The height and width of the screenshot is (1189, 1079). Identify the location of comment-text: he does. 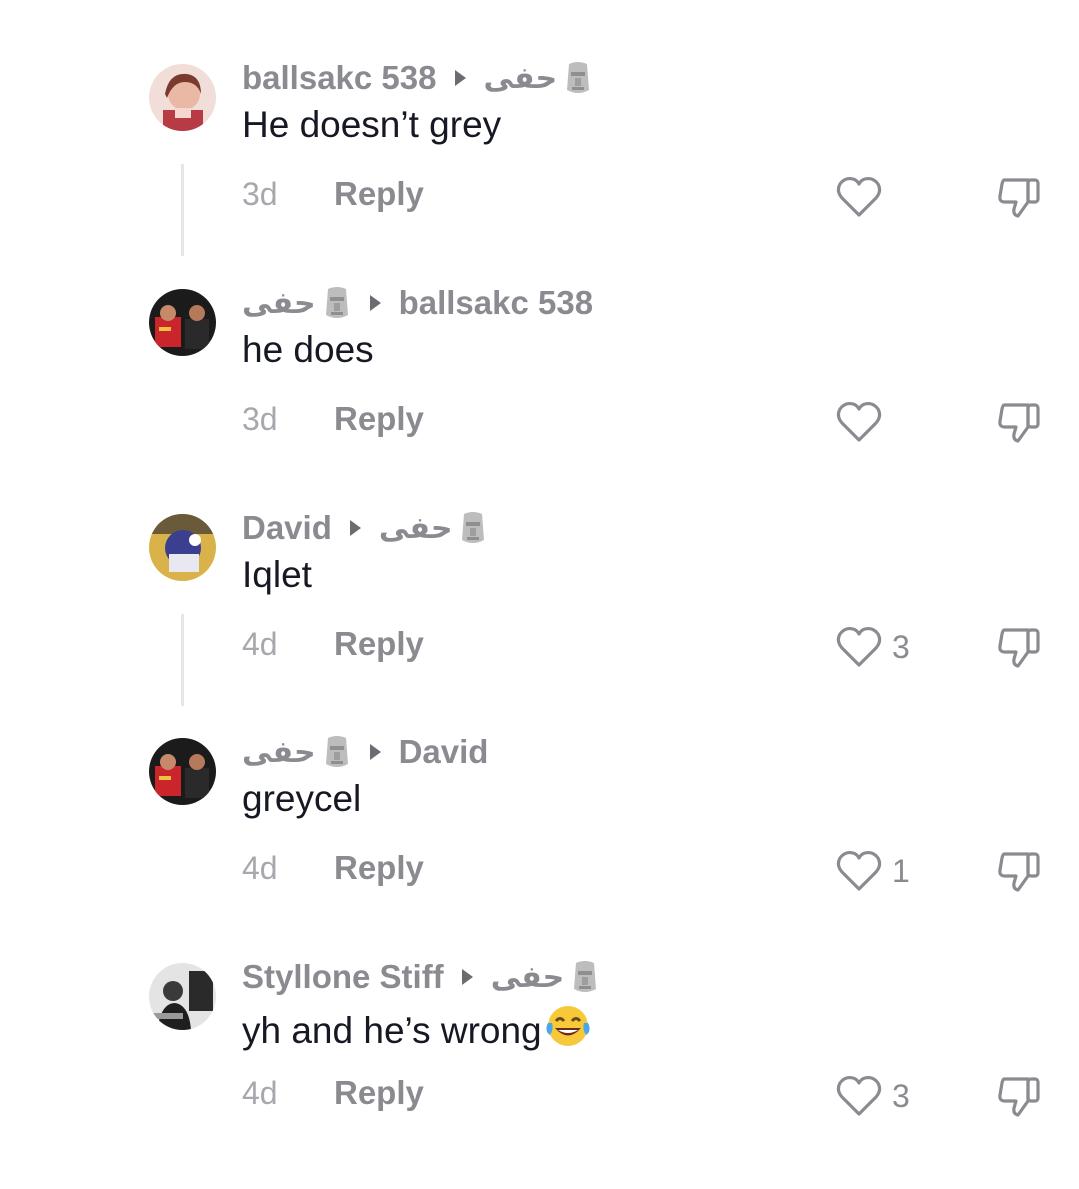
(308, 349).